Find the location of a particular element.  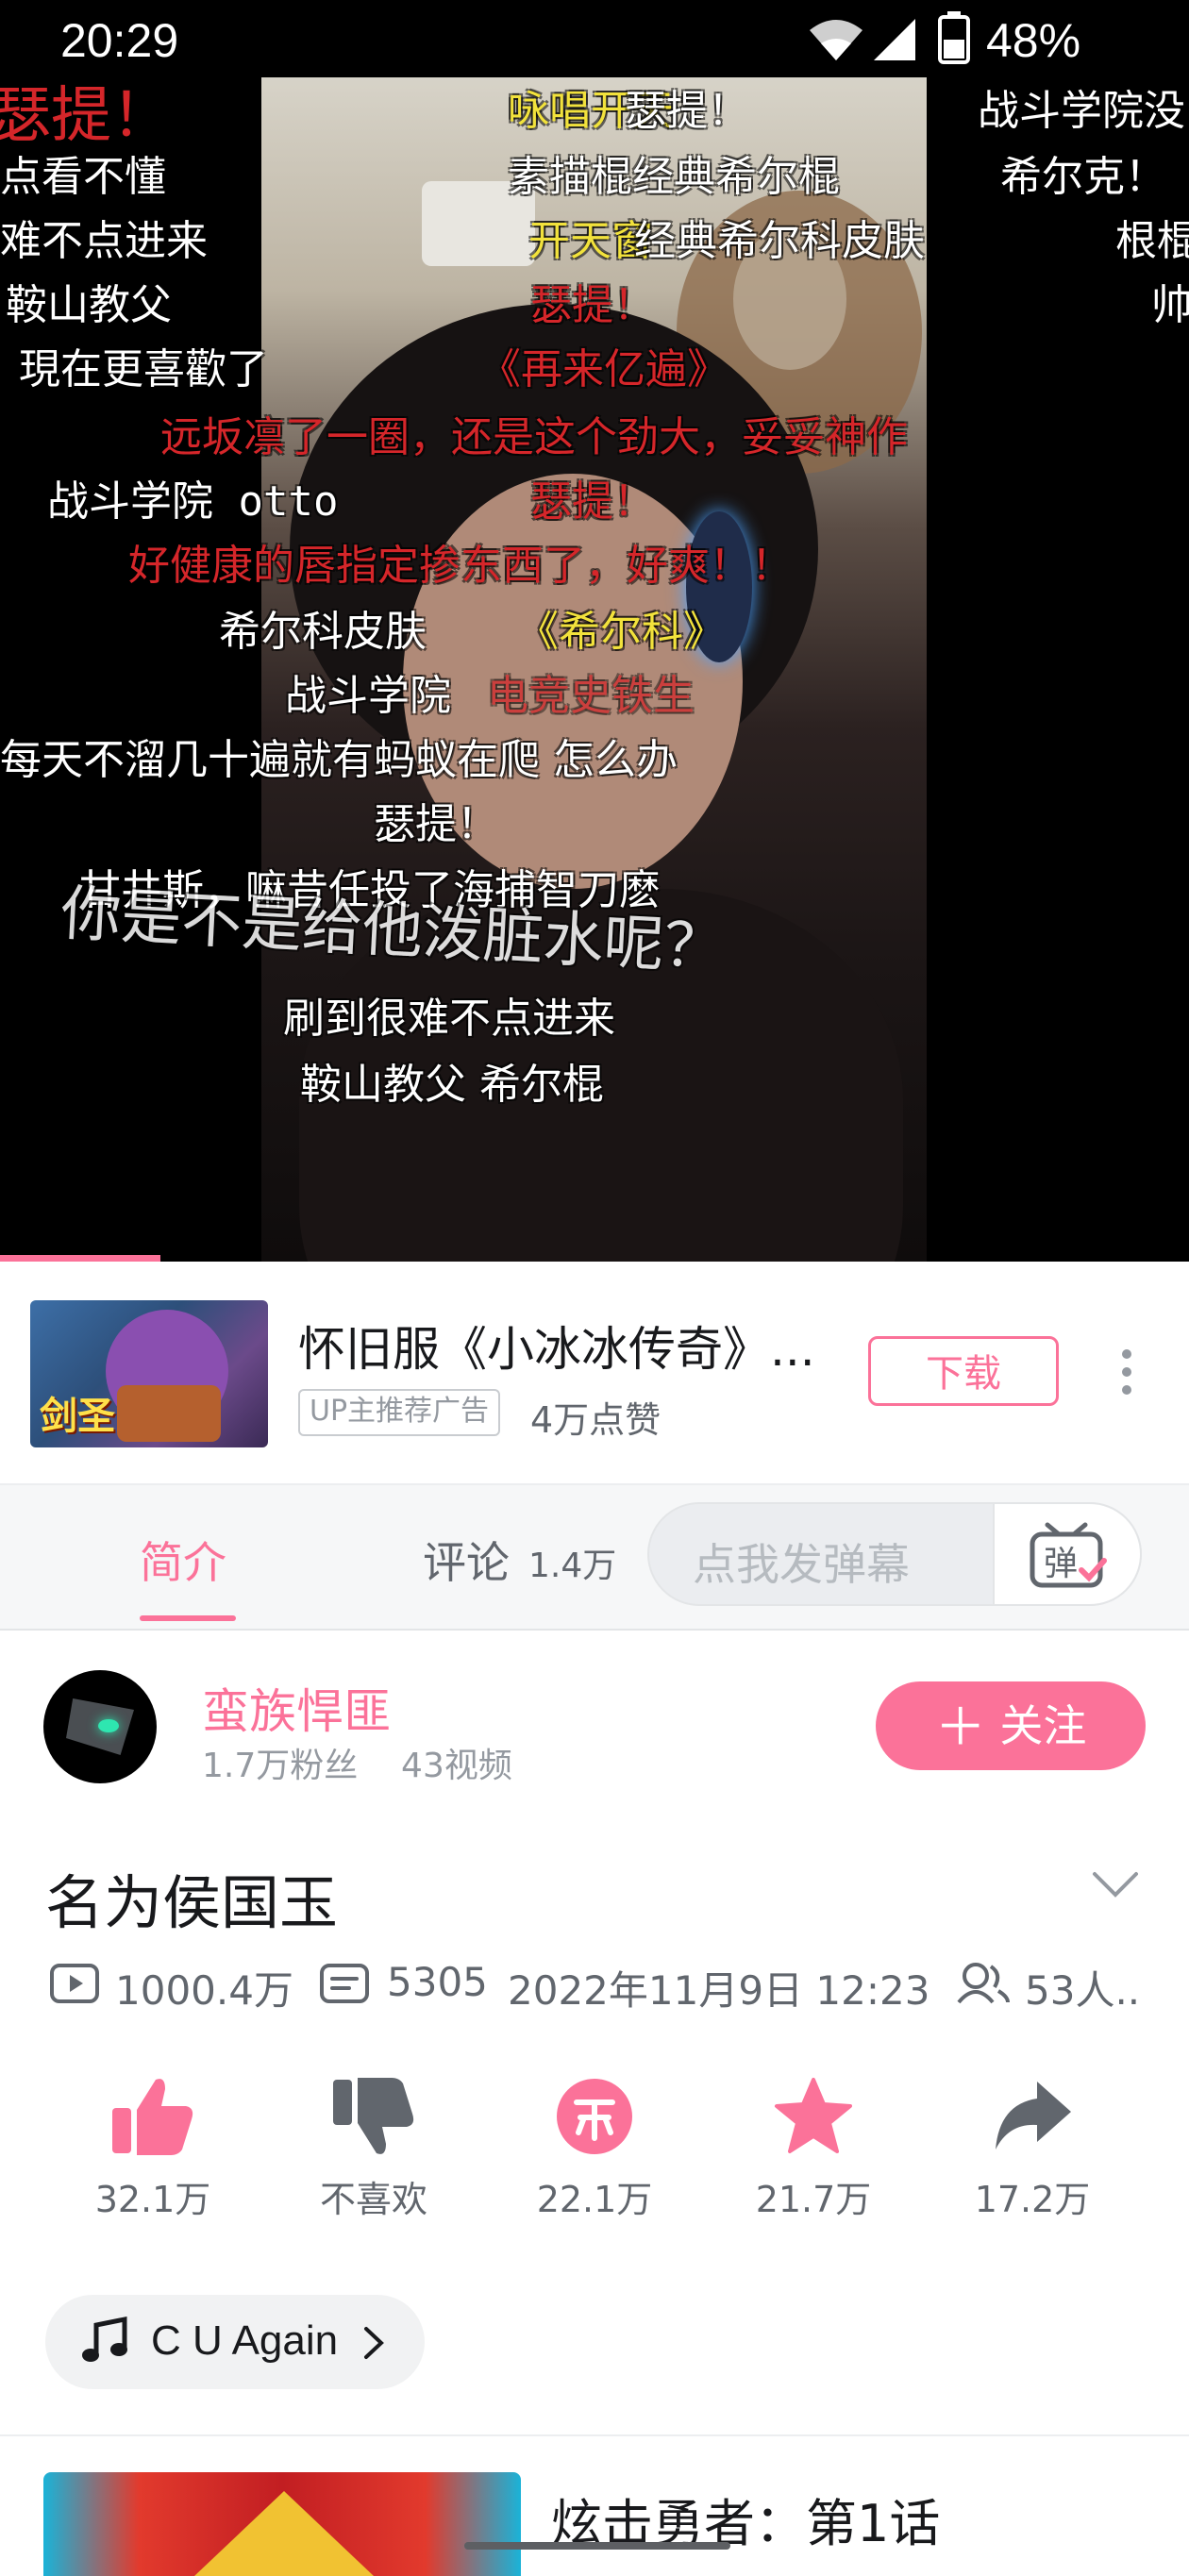

home-indicator is located at coordinates (597, 2546).